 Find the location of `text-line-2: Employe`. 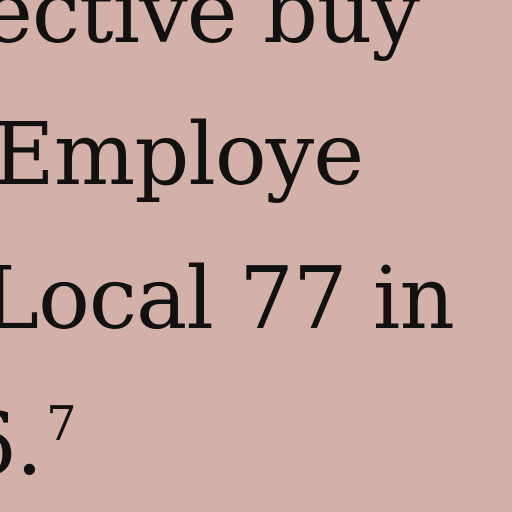

text-line-2: Employe is located at coordinates (182, 155).